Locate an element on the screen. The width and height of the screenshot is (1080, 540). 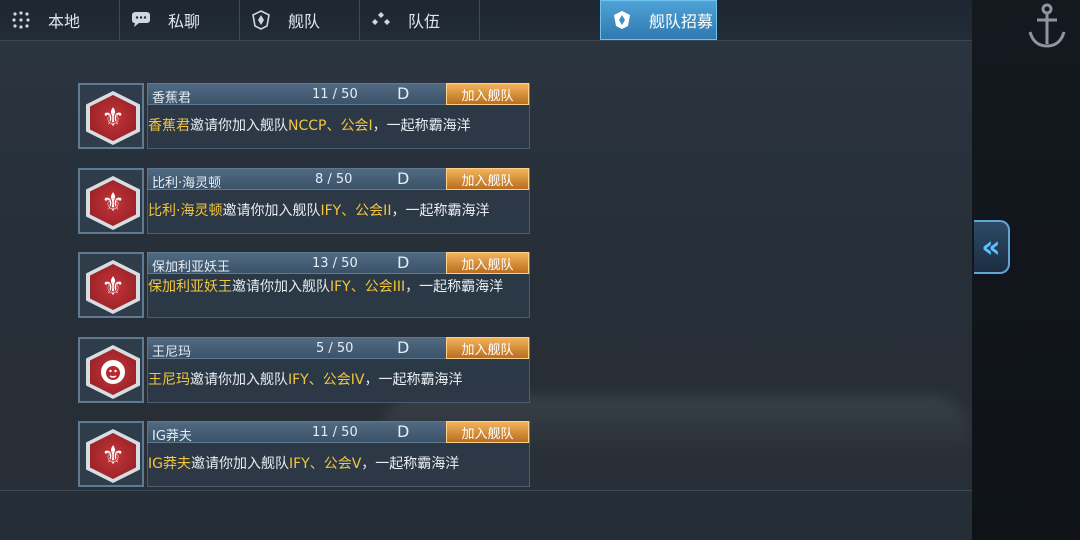
lion-head-icon is located at coordinates (113, 372).